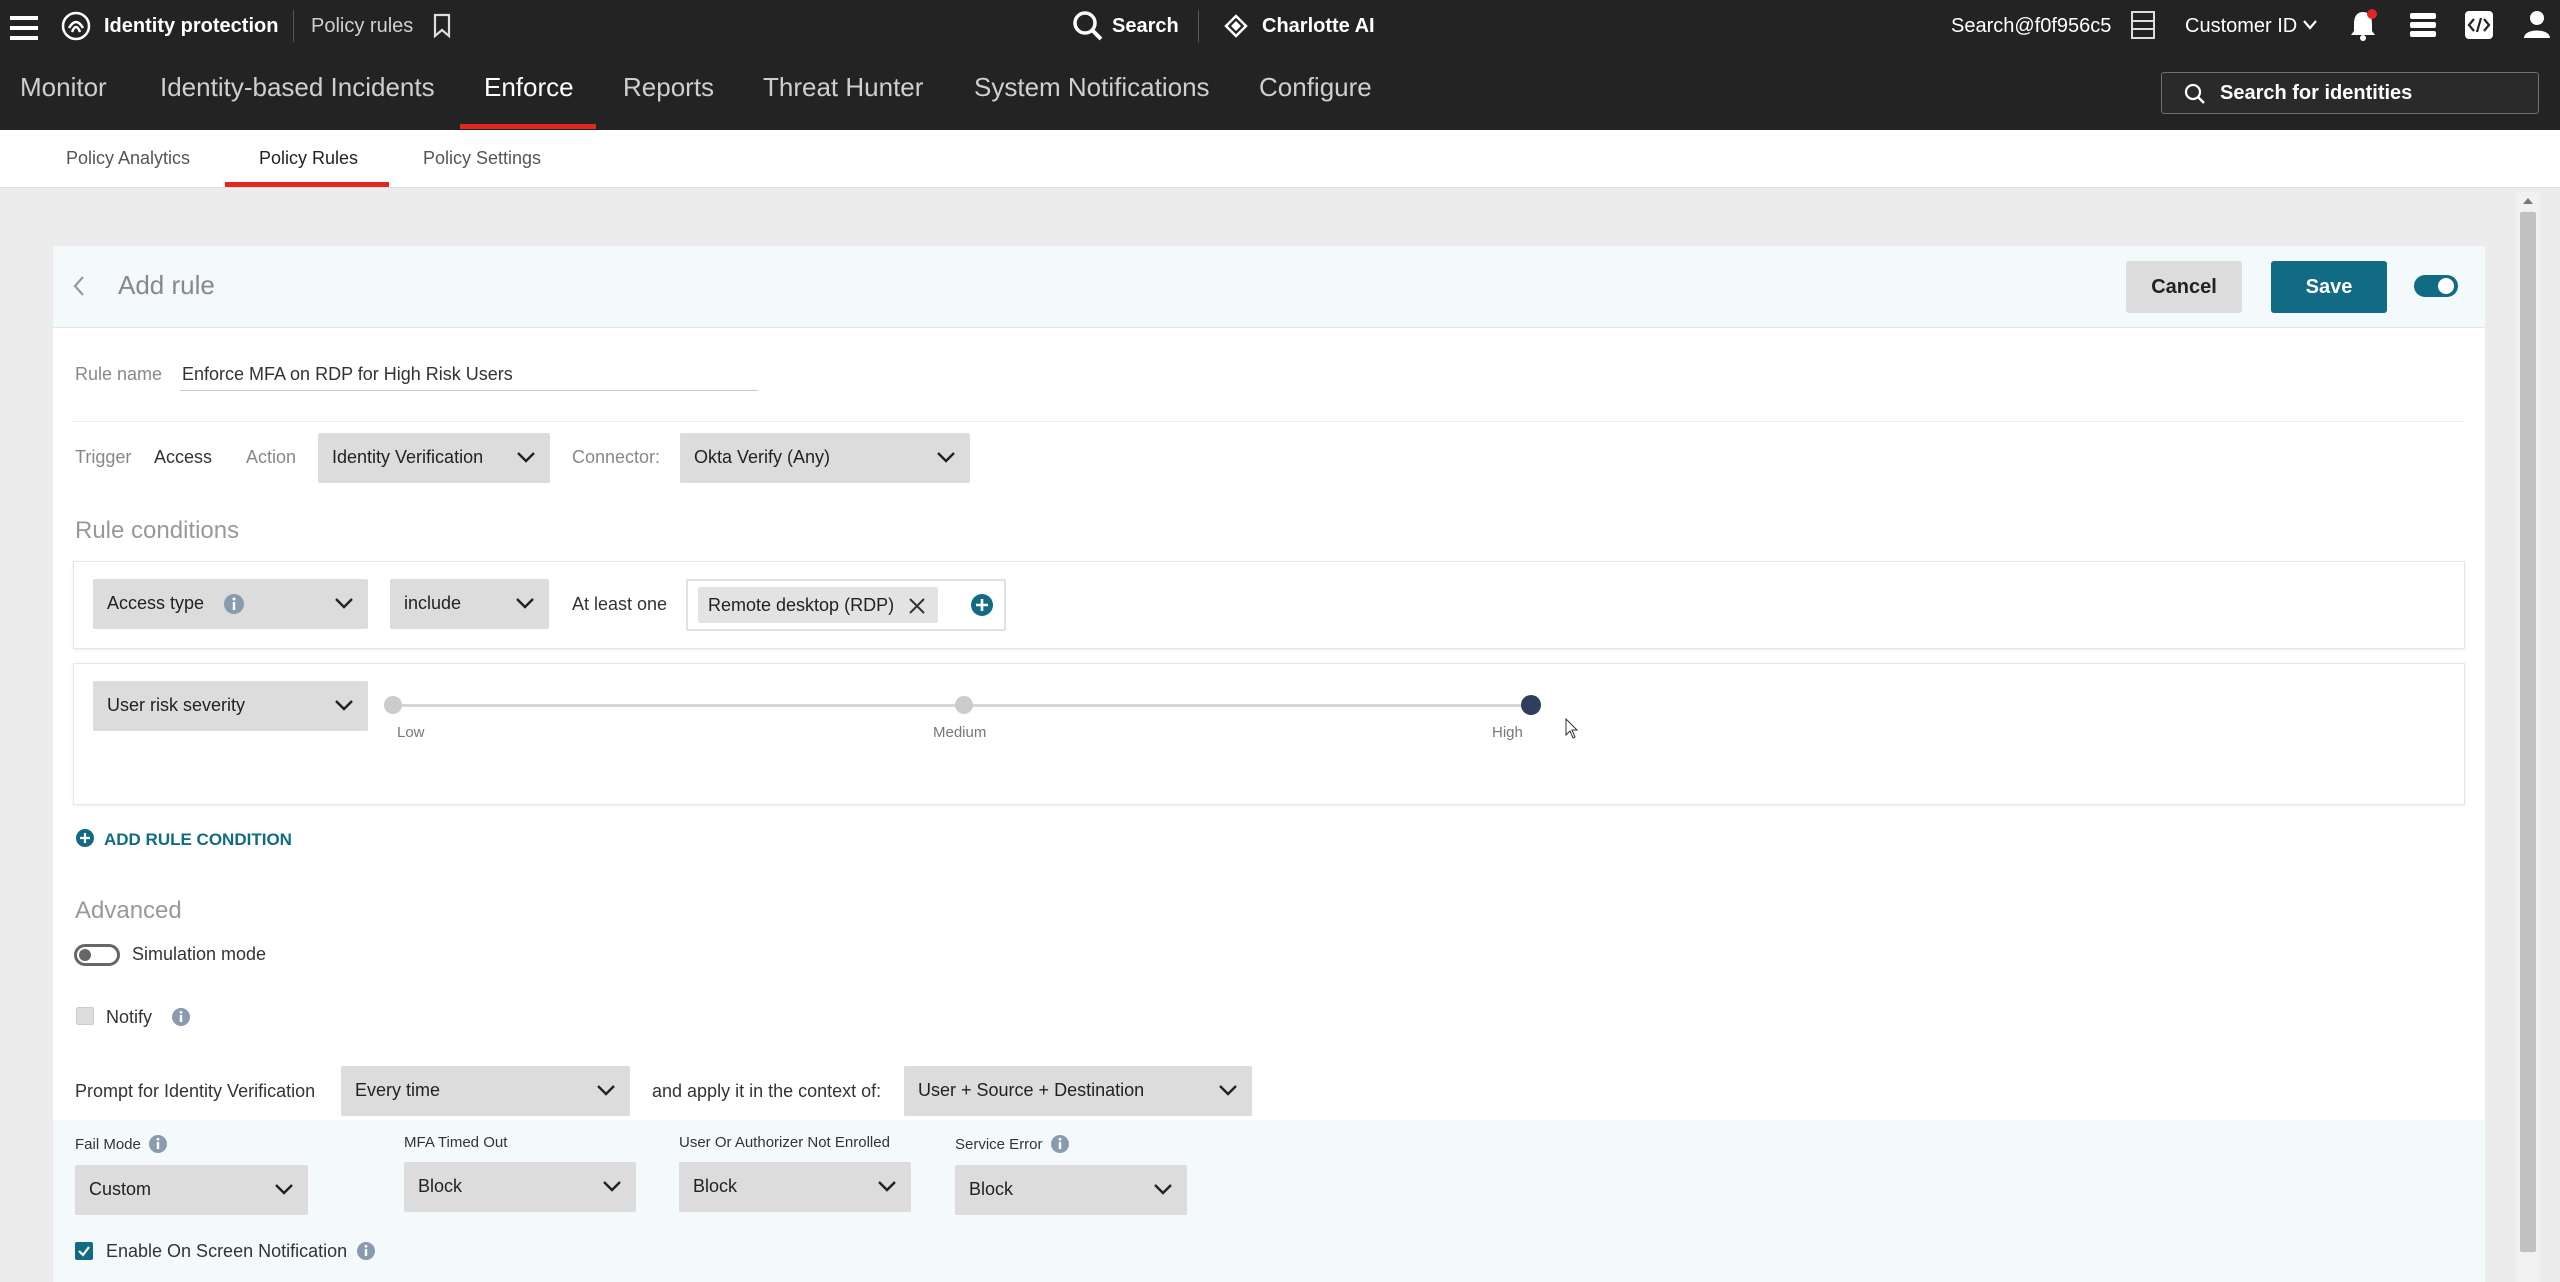  I want to click on user-avatar-icon, so click(2537, 24).